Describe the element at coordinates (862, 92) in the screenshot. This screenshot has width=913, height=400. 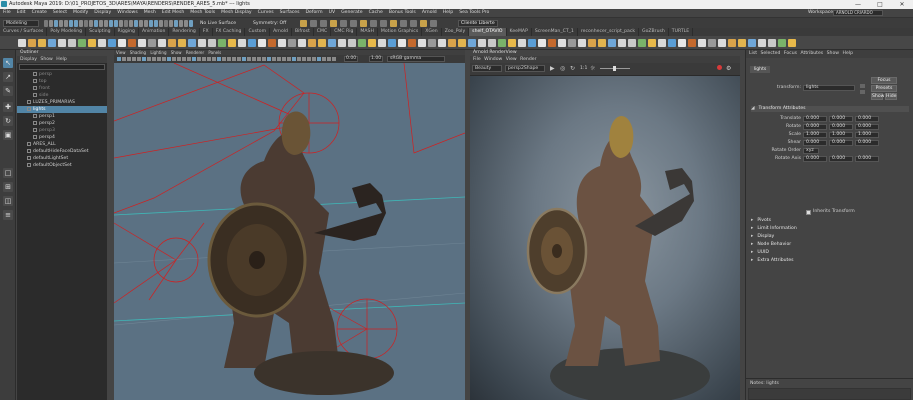
I see `output-connection-icon` at that location.